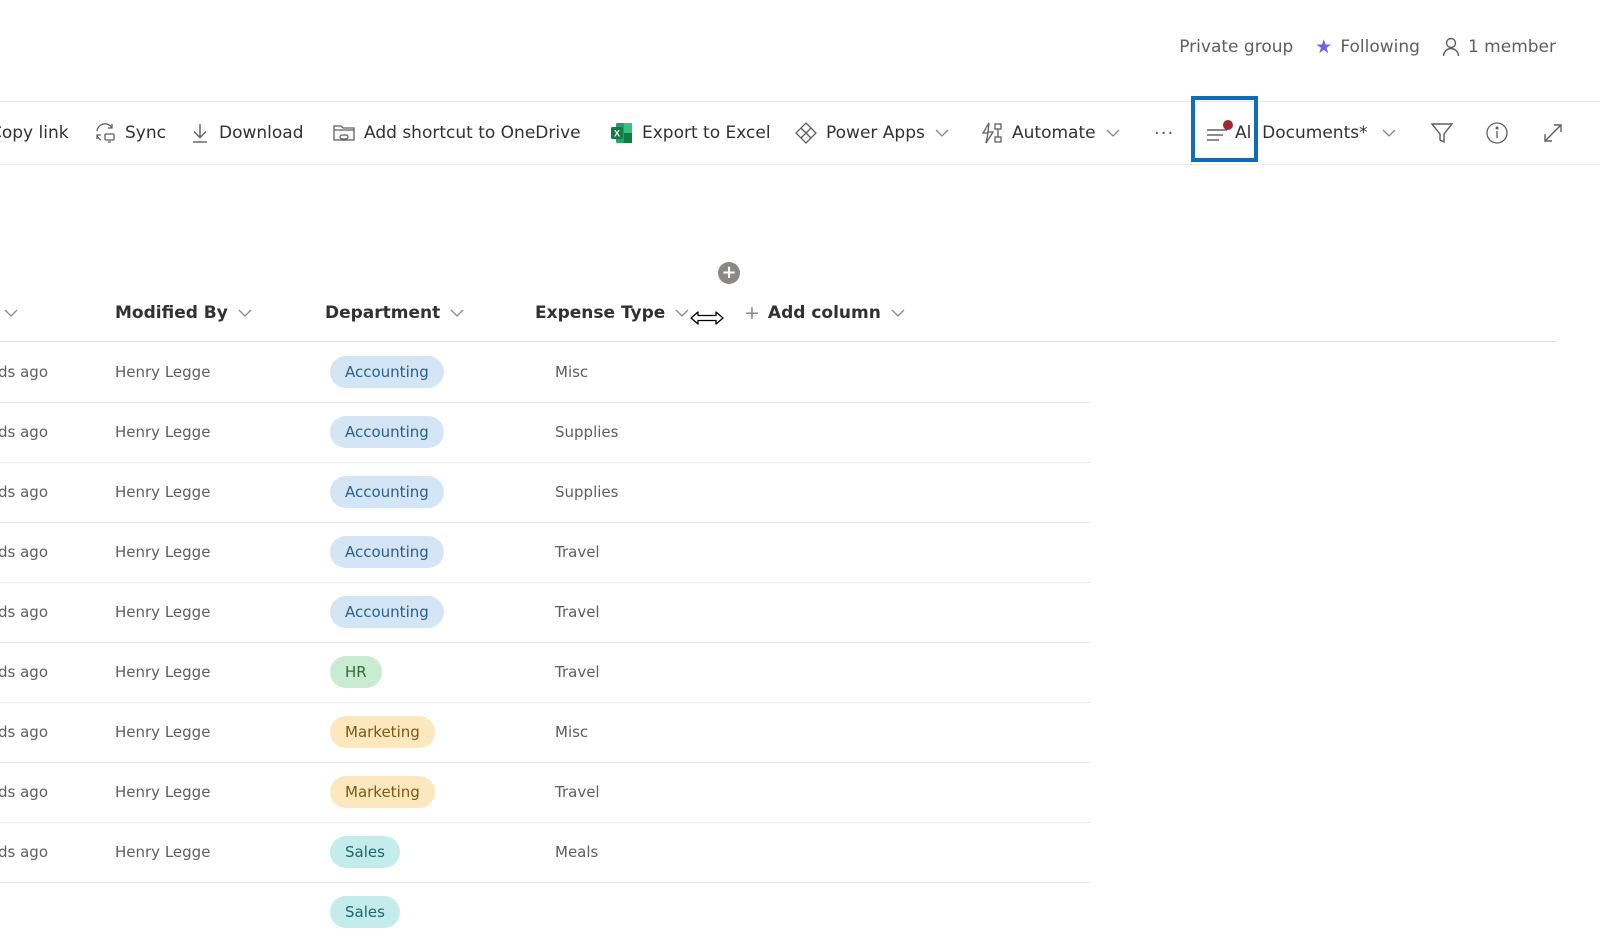 This screenshot has width=1600, height=942. What do you see at coordinates (1380, 47) in the screenshot?
I see `following-label: Following` at bounding box center [1380, 47].